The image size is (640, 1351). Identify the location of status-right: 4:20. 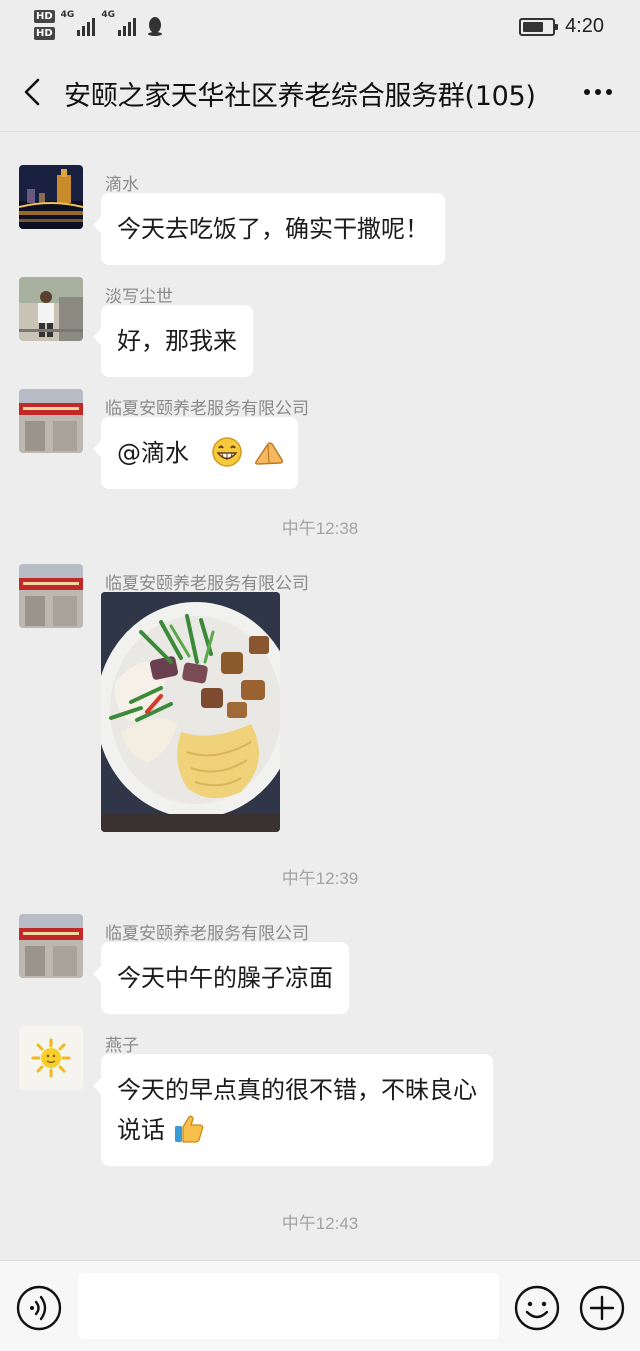
(561, 26).